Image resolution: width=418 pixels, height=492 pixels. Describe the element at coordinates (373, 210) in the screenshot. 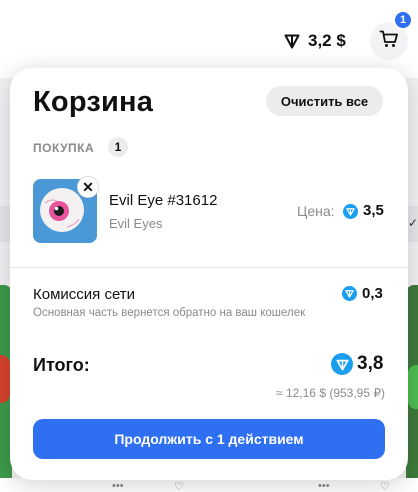

I see `item-price: 3,5` at that location.